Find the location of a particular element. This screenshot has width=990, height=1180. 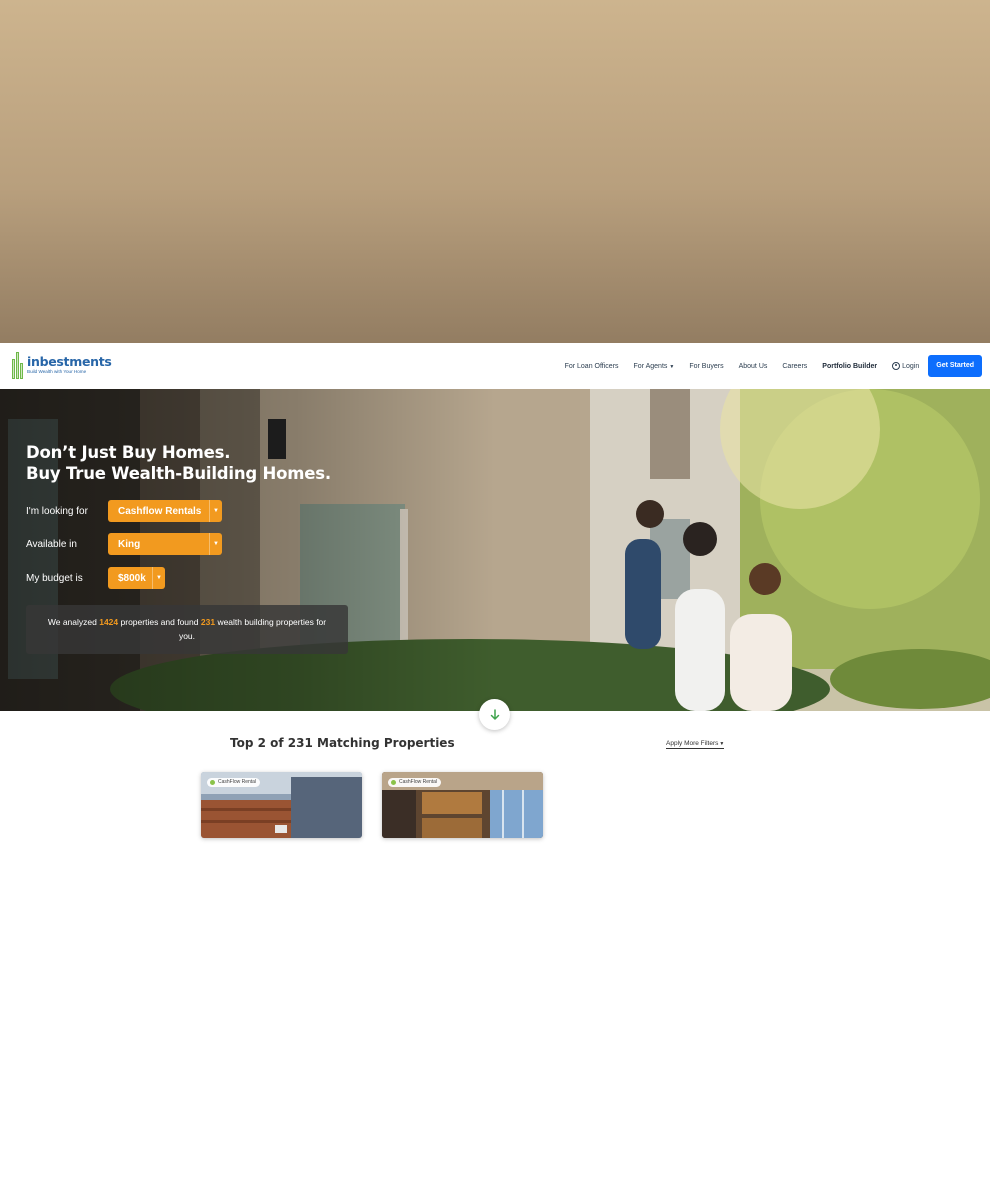

found-count: 231 is located at coordinates (208, 622).